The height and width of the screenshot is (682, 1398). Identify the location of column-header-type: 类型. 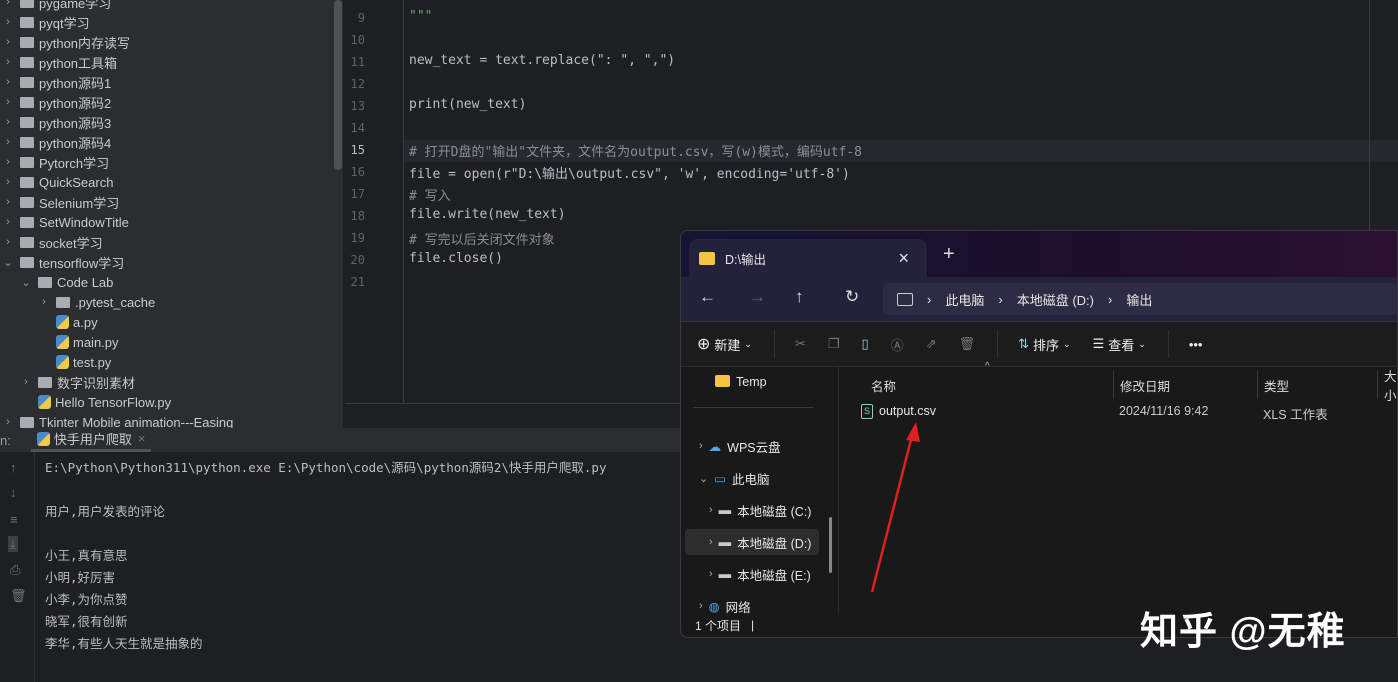
(1273, 385).